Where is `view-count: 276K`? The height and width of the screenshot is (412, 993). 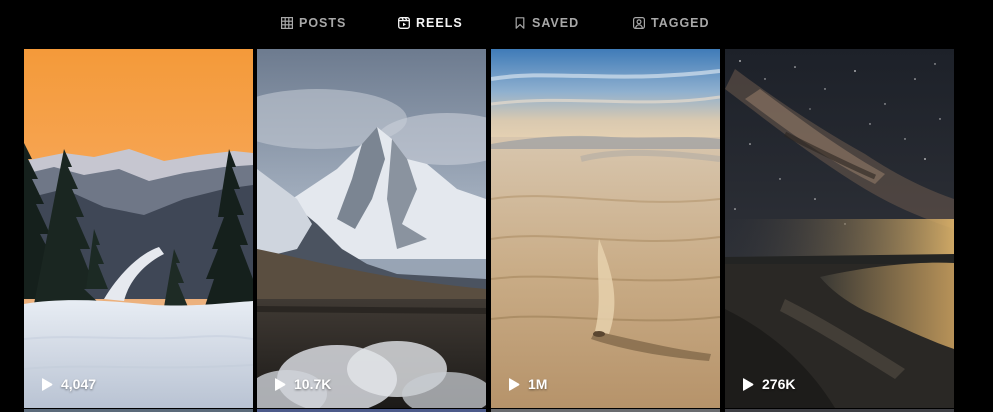 view-count: 276K is located at coordinates (768, 384).